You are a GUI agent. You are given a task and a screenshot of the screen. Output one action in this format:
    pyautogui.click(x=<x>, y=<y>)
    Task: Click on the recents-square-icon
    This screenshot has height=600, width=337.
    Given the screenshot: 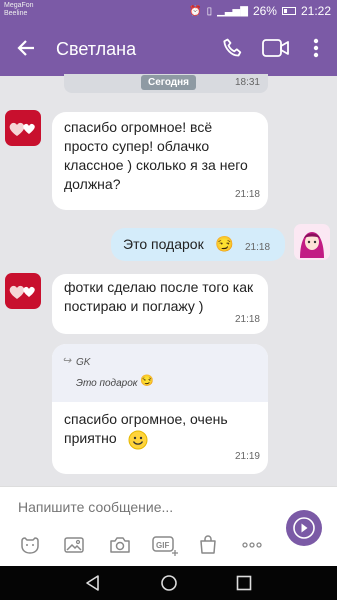 What is the action you would take?
    pyautogui.click(x=244, y=583)
    